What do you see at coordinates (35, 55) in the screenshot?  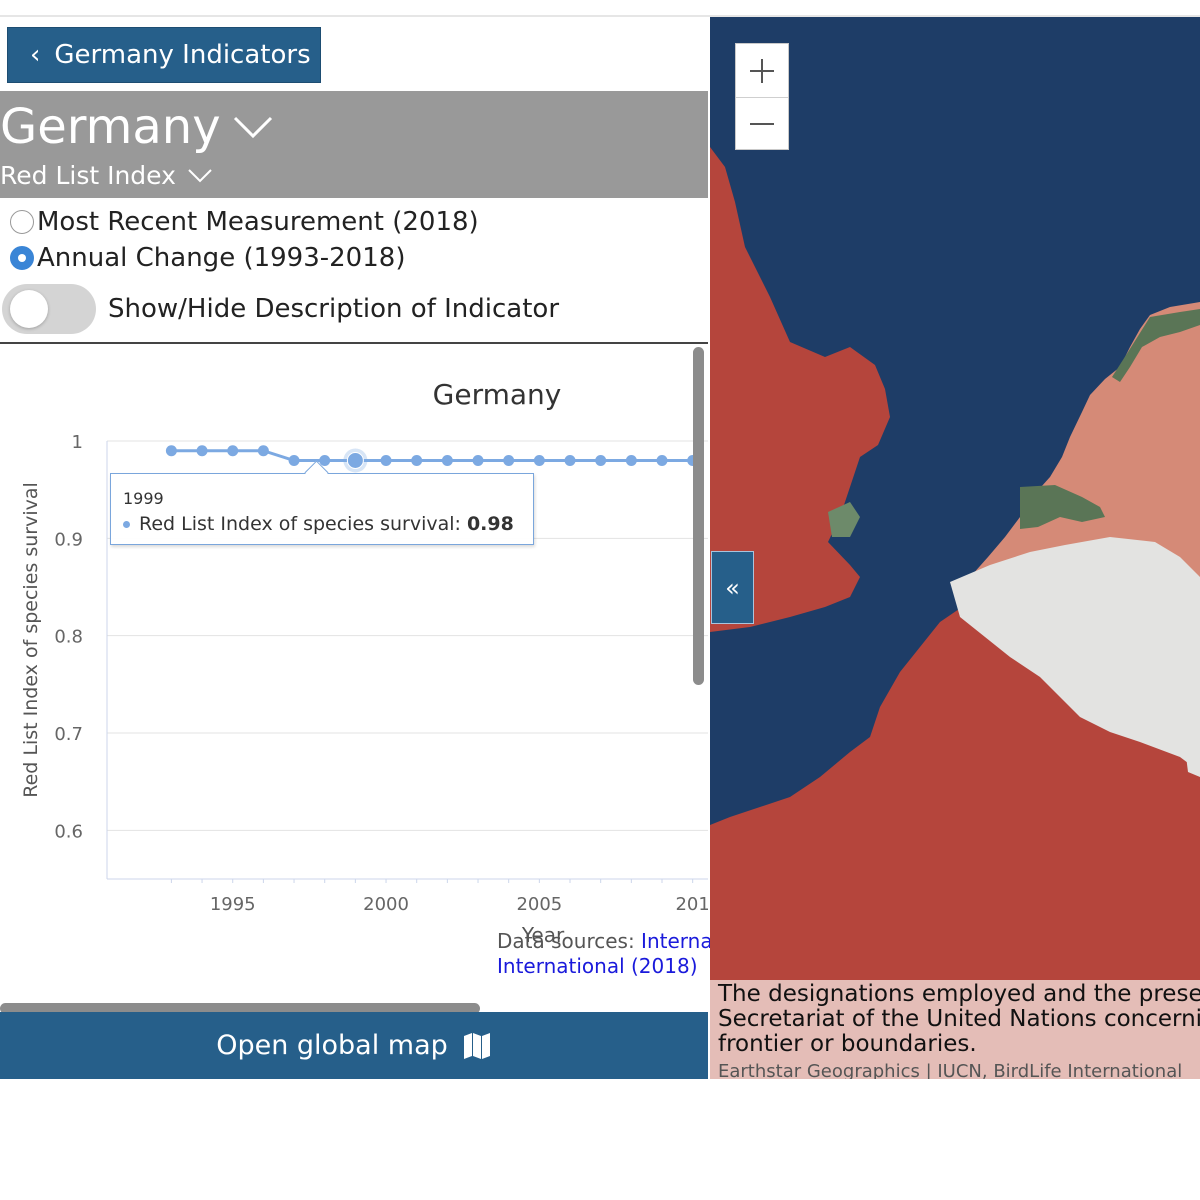 I see `chevron-left-icon: ‹` at bounding box center [35, 55].